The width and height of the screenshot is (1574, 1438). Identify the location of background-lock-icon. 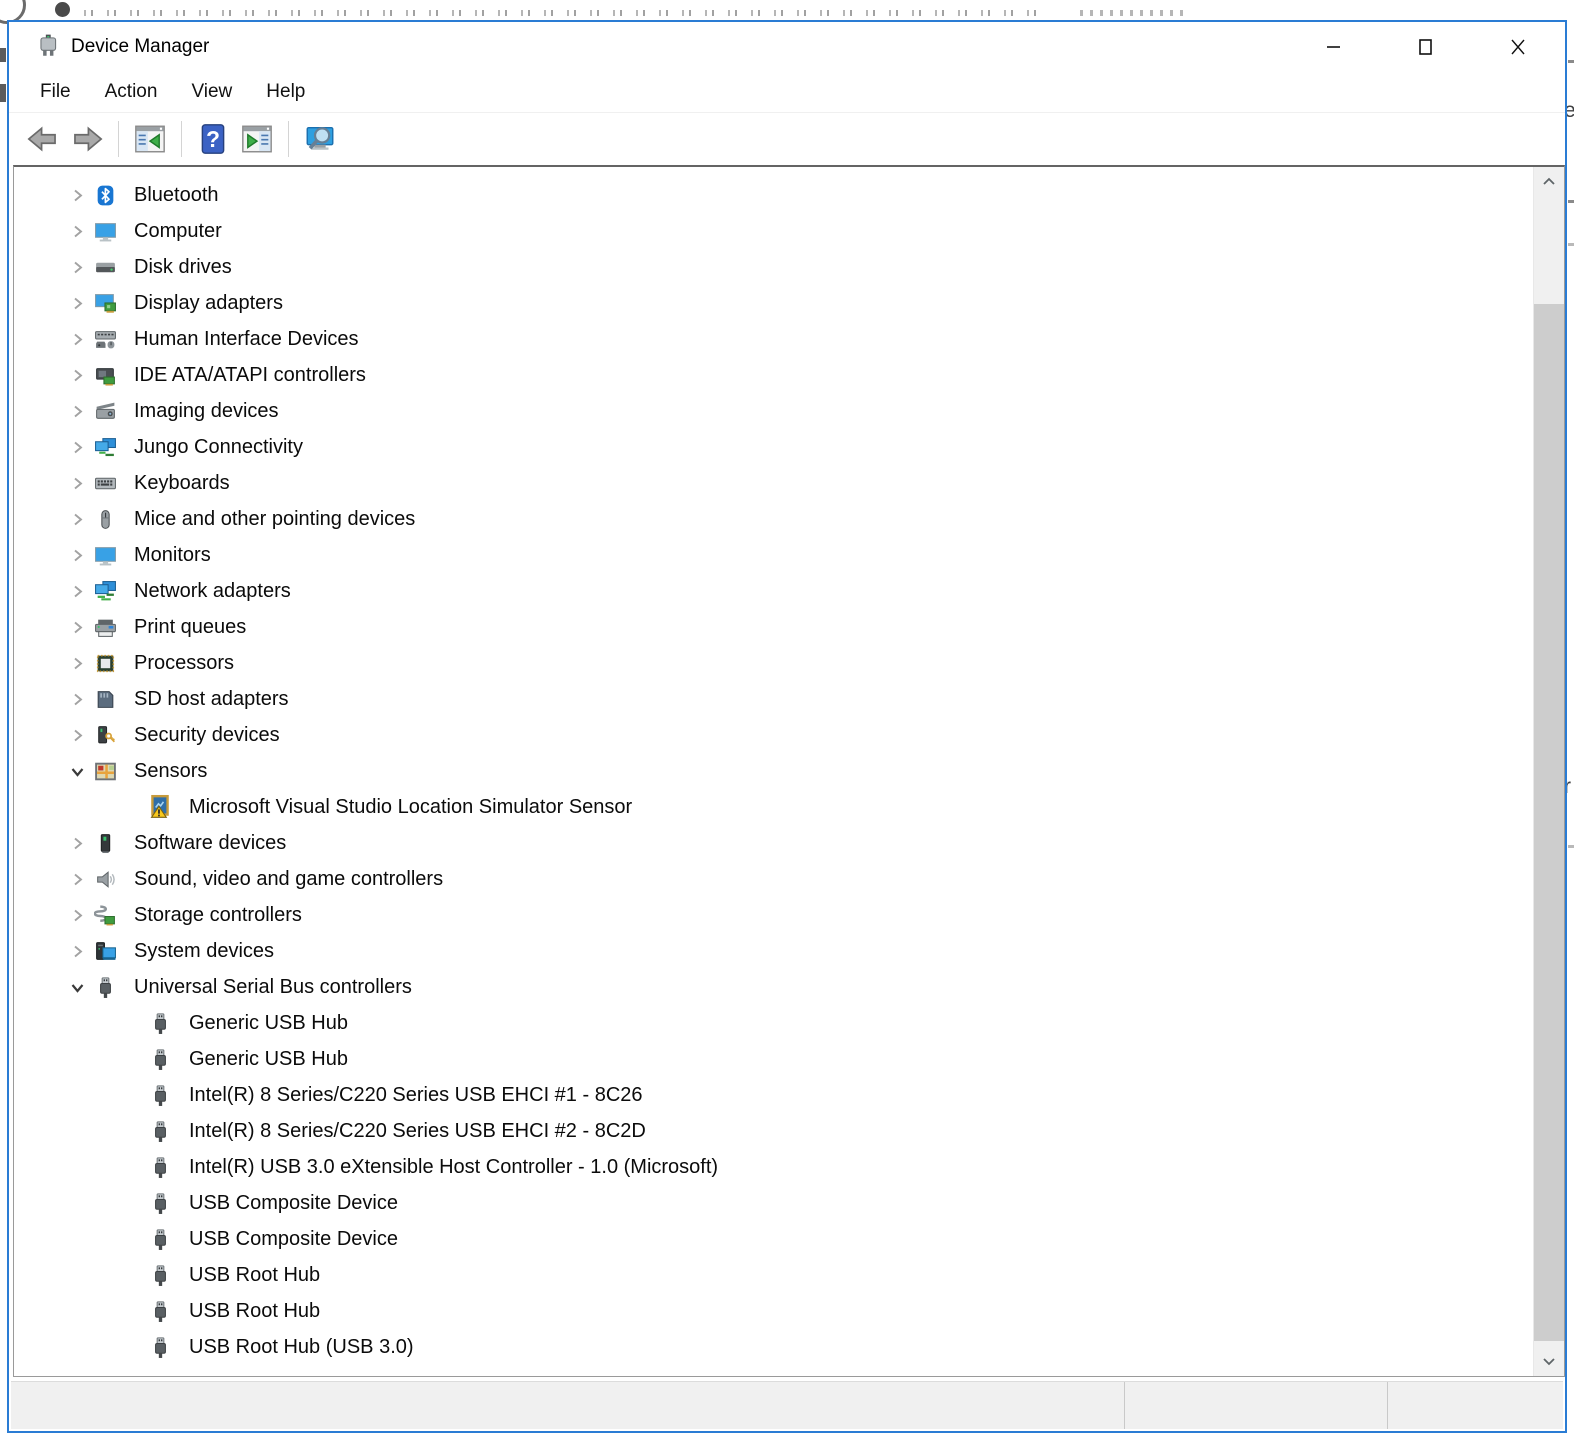
(62, 9).